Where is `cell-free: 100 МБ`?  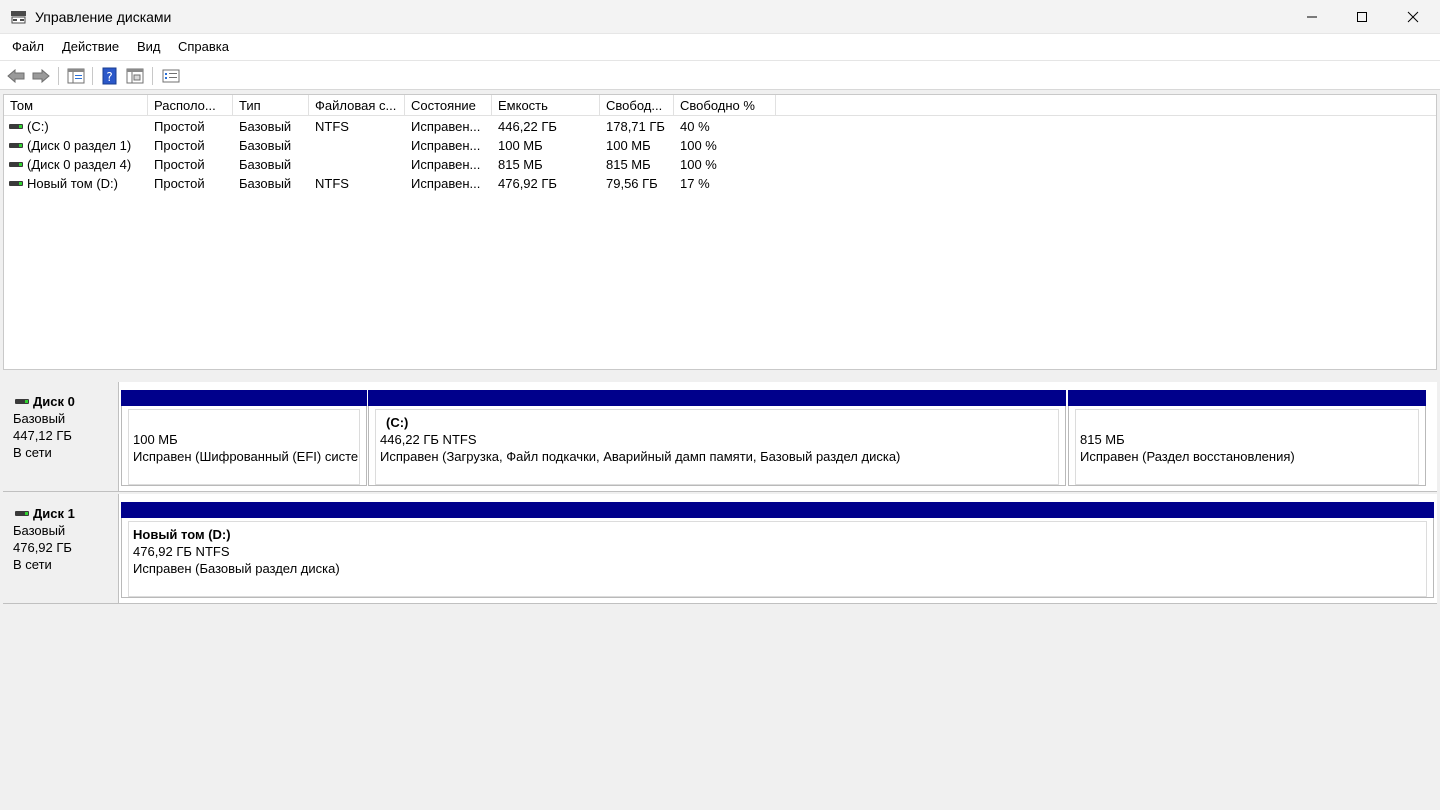 cell-free: 100 МБ is located at coordinates (628, 145).